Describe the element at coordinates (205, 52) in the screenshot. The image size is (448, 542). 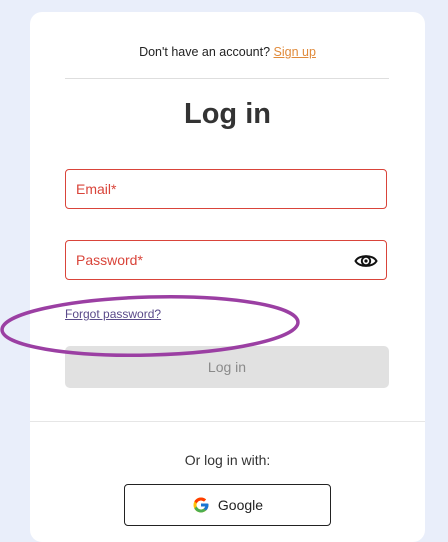
I see `signup-prompt-text: Don't have an account?` at that location.